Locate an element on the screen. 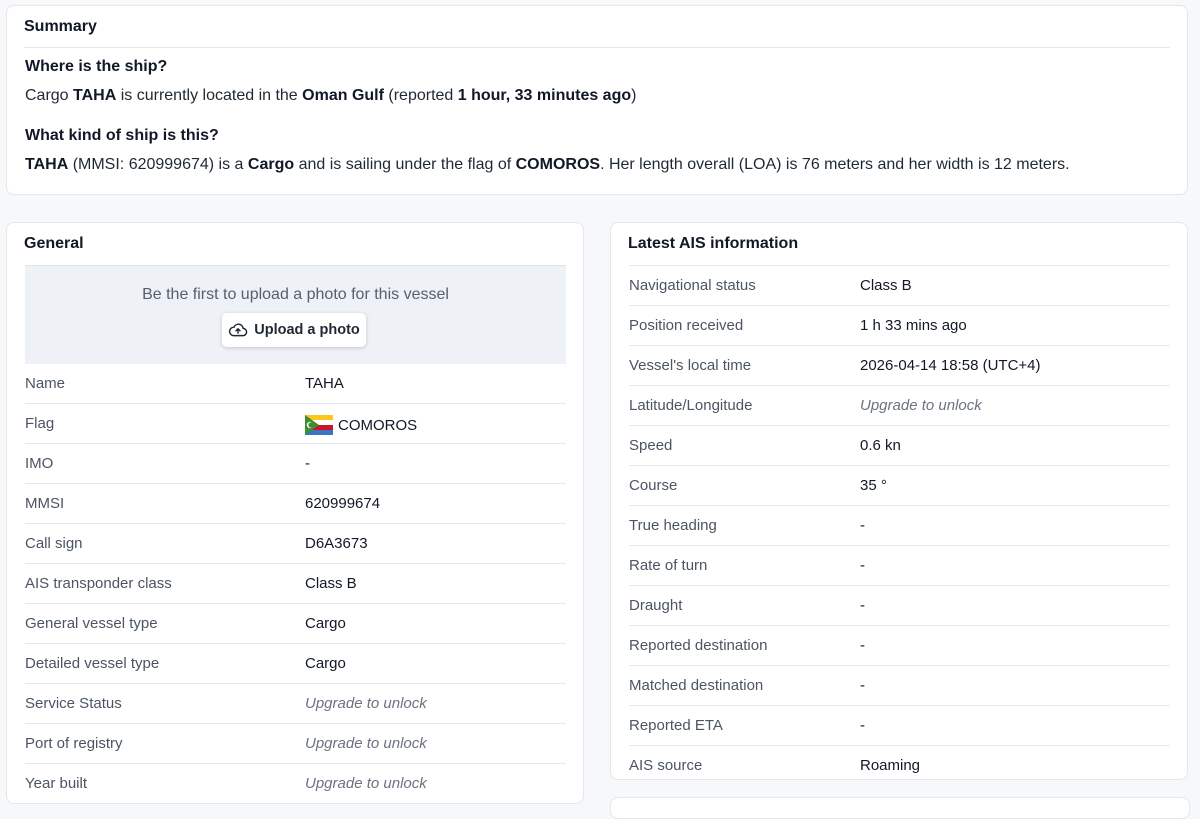 The image size is (1200, 819). ais-row-navigational-status: Navigational status Class B is located at coordinates (899, 286).